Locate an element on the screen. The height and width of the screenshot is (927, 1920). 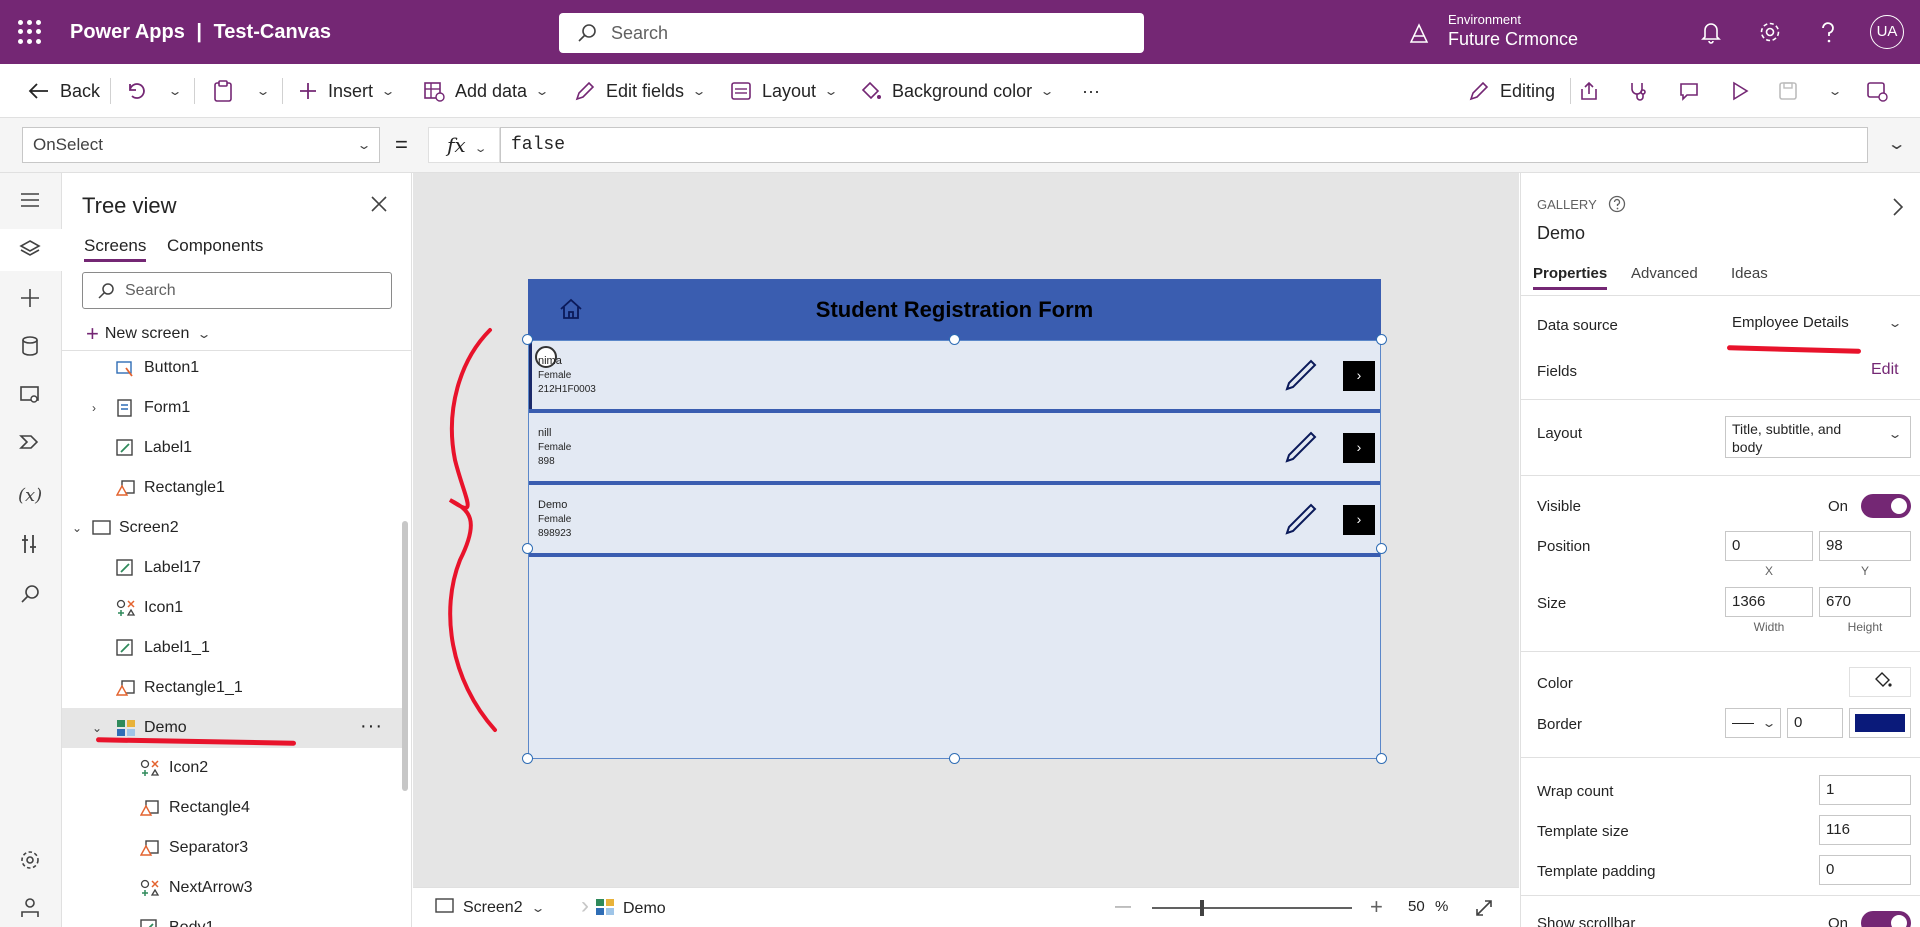
wrap-count-input: 1 is located at coordinates (1865, 790).